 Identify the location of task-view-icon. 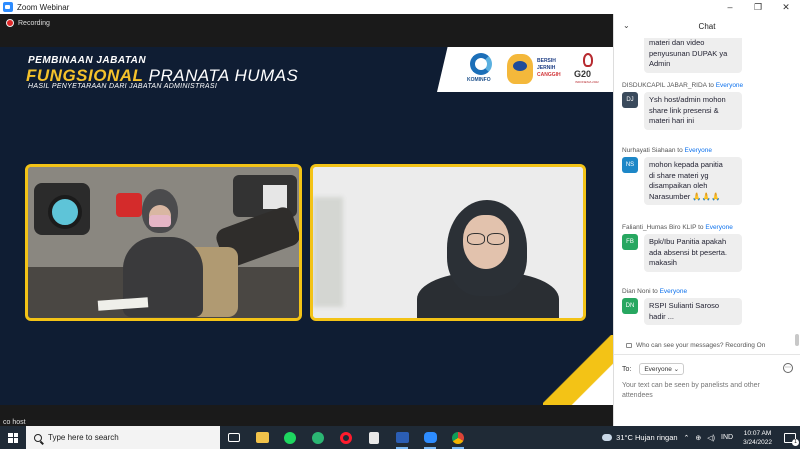
(234, 437).